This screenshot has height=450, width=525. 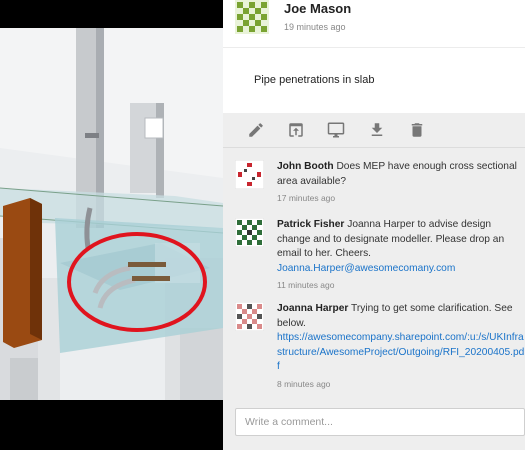 I want to click on edit-icon, so click(x=256, y=130).